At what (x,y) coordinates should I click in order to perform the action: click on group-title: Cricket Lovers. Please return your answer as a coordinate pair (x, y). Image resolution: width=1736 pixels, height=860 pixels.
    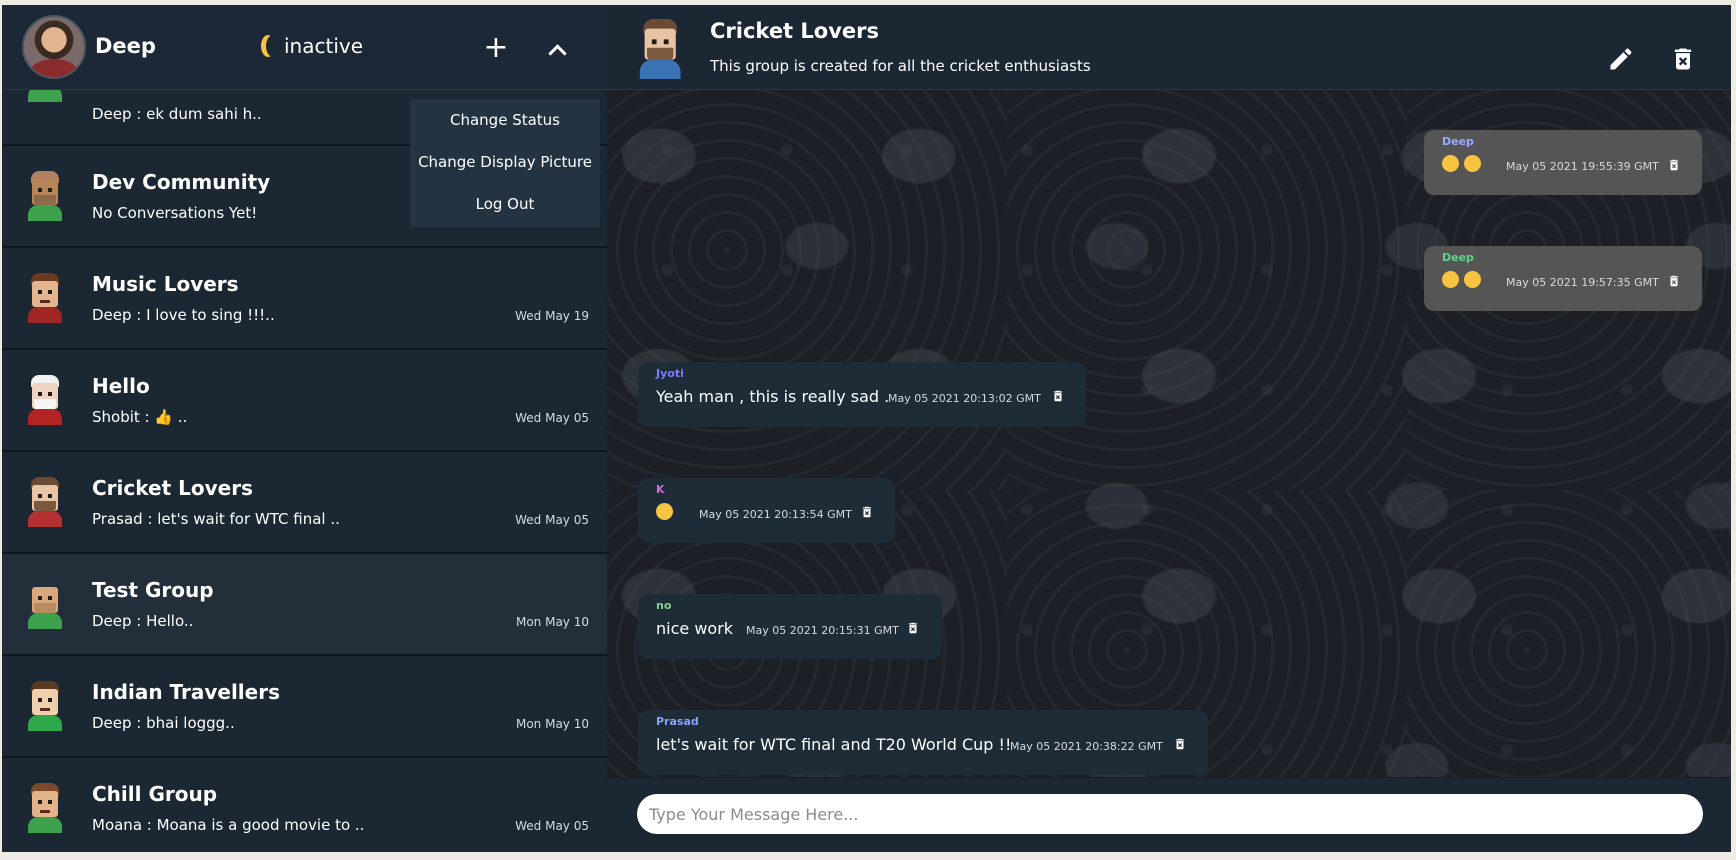
    Looking at the image, I should click on (795, 31).